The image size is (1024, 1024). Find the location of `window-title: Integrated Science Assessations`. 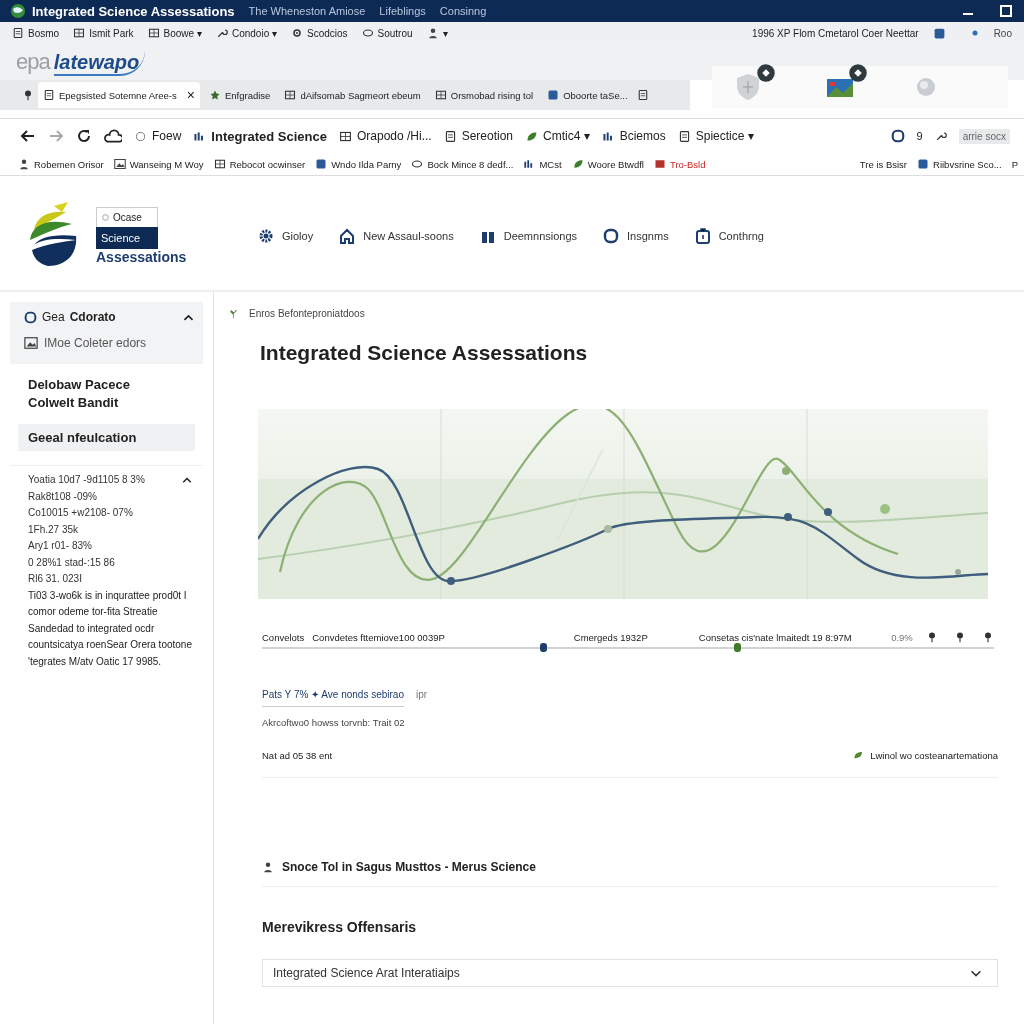

window-title: Integrated Science Assessations is located at coordinates (133, 11).